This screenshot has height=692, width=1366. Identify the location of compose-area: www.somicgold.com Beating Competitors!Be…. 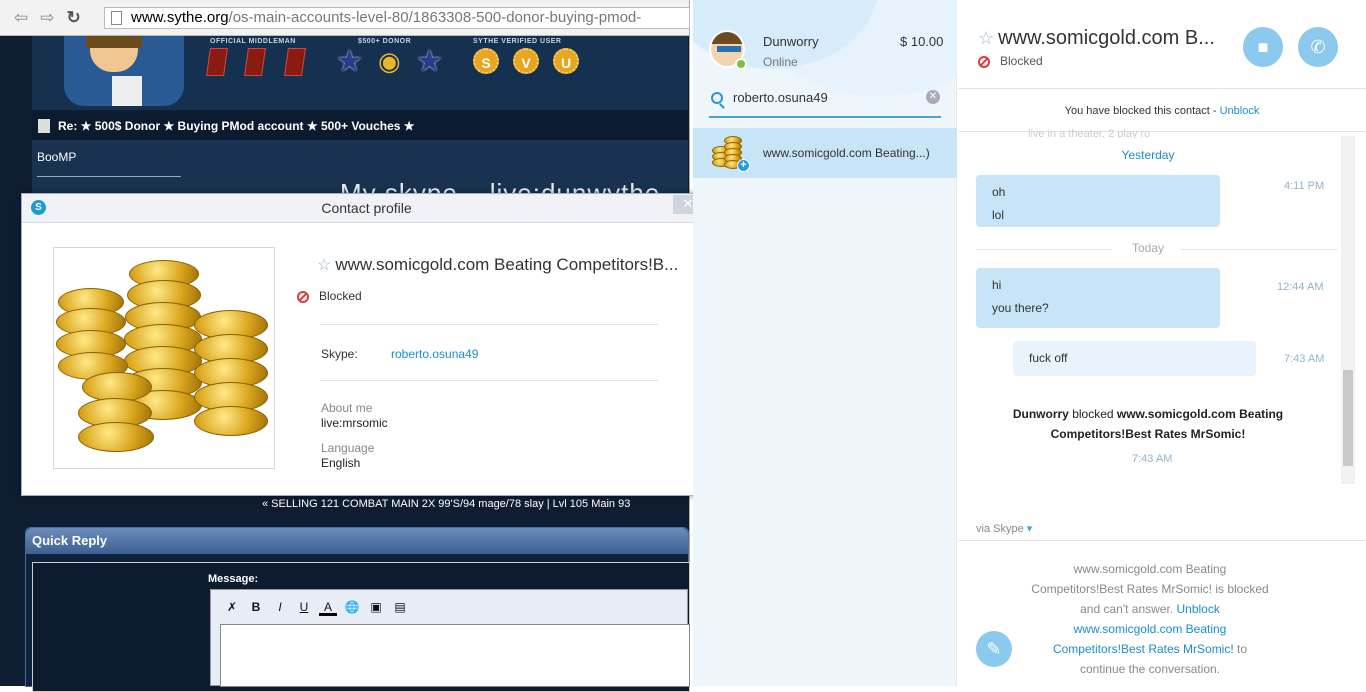
(1162, 613).